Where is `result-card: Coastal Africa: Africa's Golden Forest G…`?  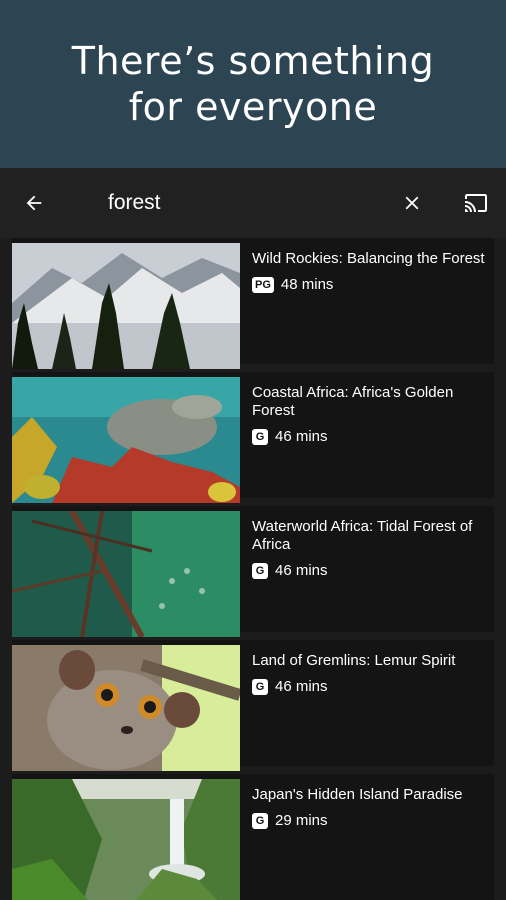 result-card: Coastal Africa: Africa's Golden Forest G… is located at coordinates (253, 437).